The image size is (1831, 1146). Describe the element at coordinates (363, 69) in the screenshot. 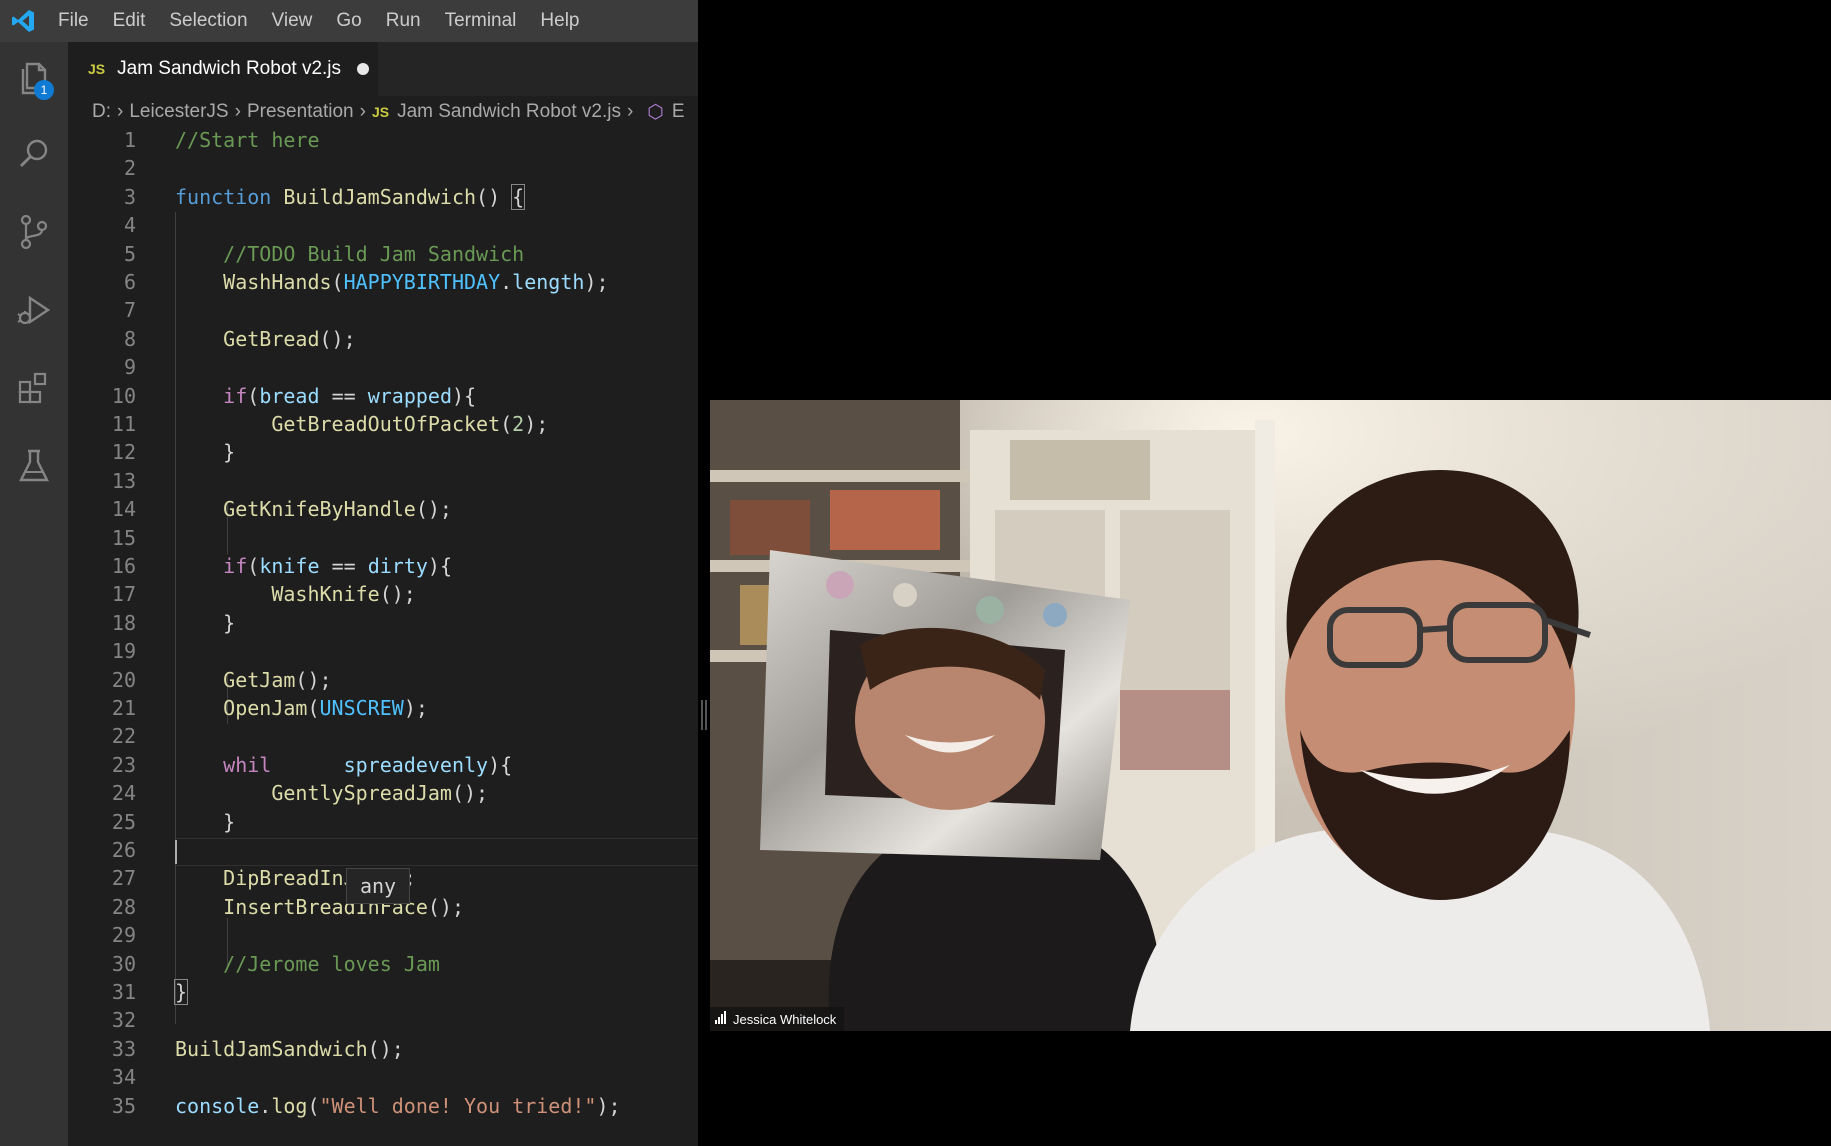

I see `unsaved-dot-icon` at that location.